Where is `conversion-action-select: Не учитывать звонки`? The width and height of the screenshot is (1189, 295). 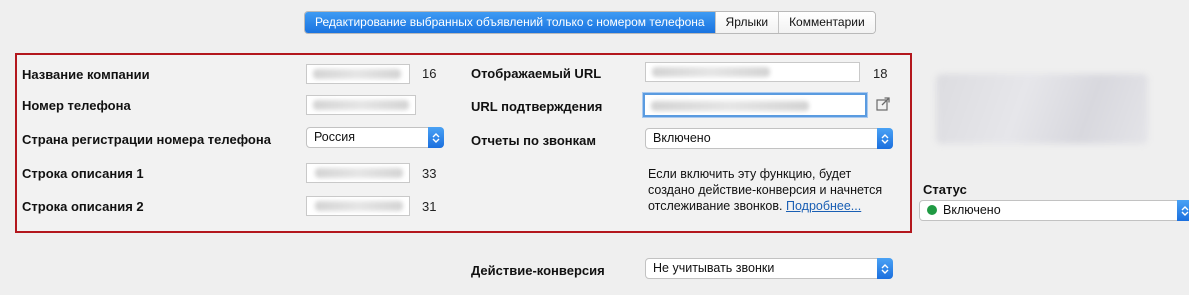 conversion-action-select: Не учитывать звонки is located at coordinates (769, 268).